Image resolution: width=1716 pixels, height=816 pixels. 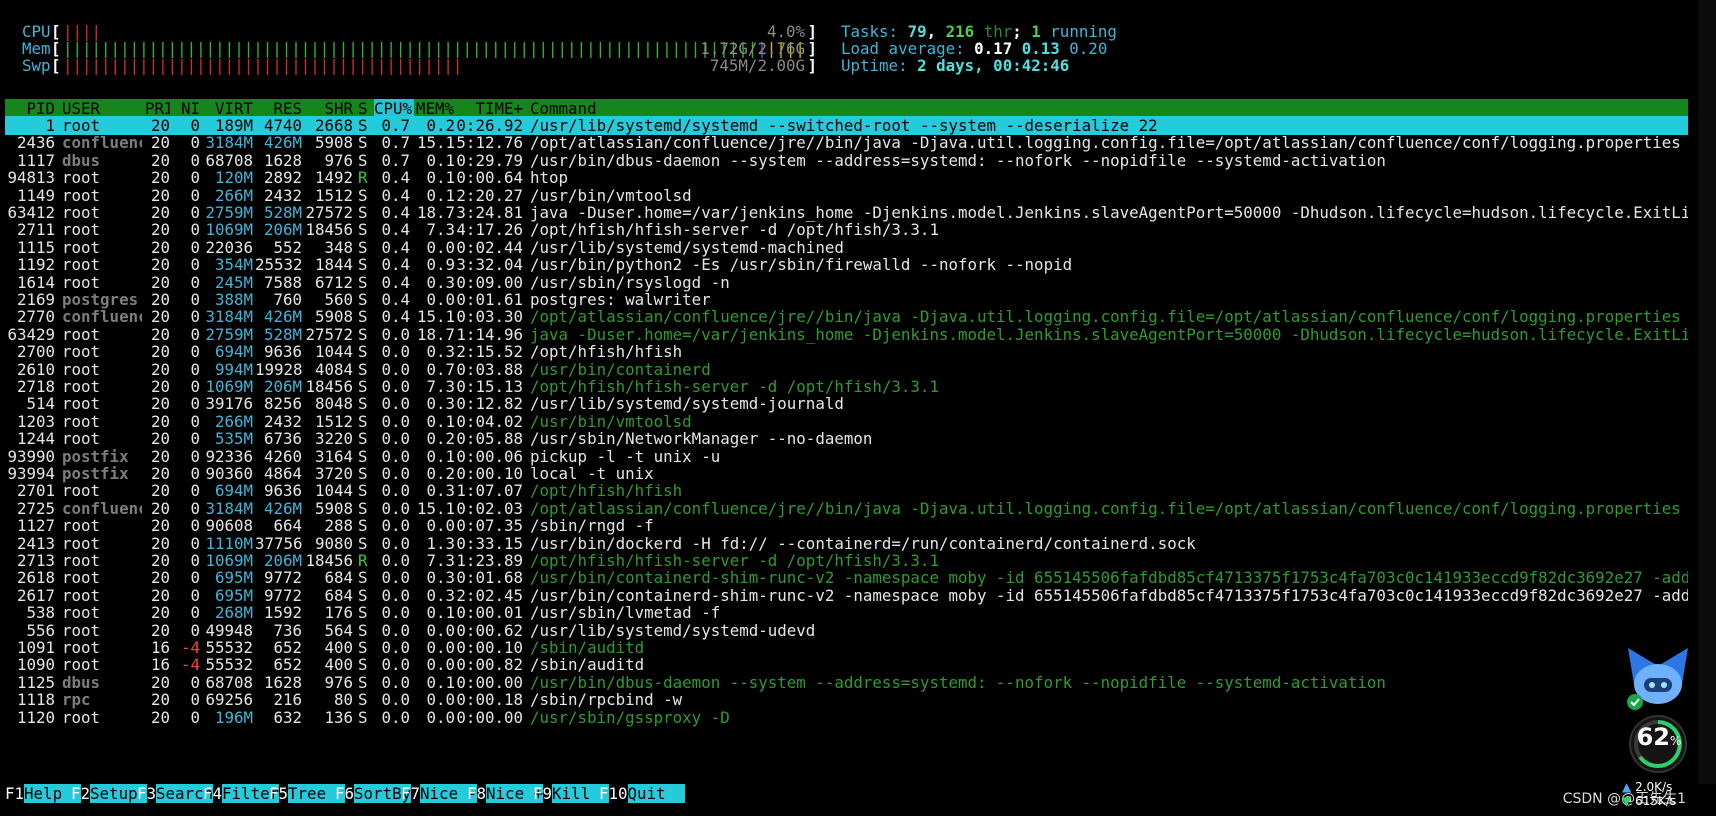 What do you see at coordinates (282, 352) in the screenshot?
I see `cell-res: 9636` at bounding box center [282, 352].